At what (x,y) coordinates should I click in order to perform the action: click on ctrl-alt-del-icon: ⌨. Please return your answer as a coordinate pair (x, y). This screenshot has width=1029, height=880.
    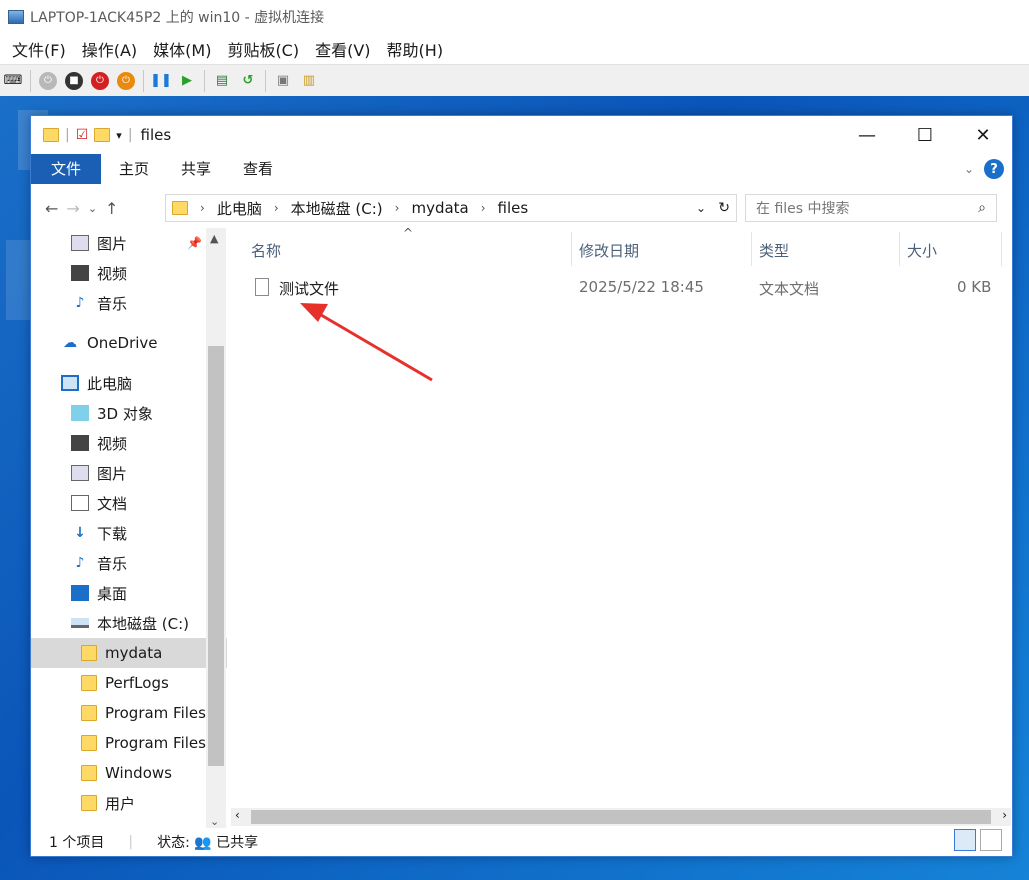
    Looking at the image, I should click on (13, 81).